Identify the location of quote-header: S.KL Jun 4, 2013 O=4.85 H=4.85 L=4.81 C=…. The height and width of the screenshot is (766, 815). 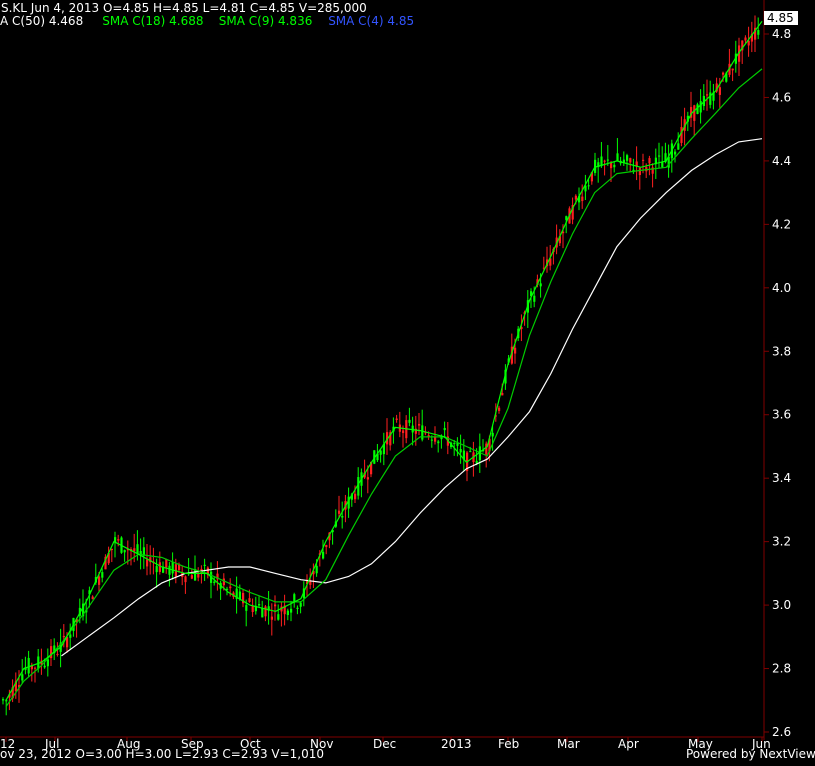
(184, 8).